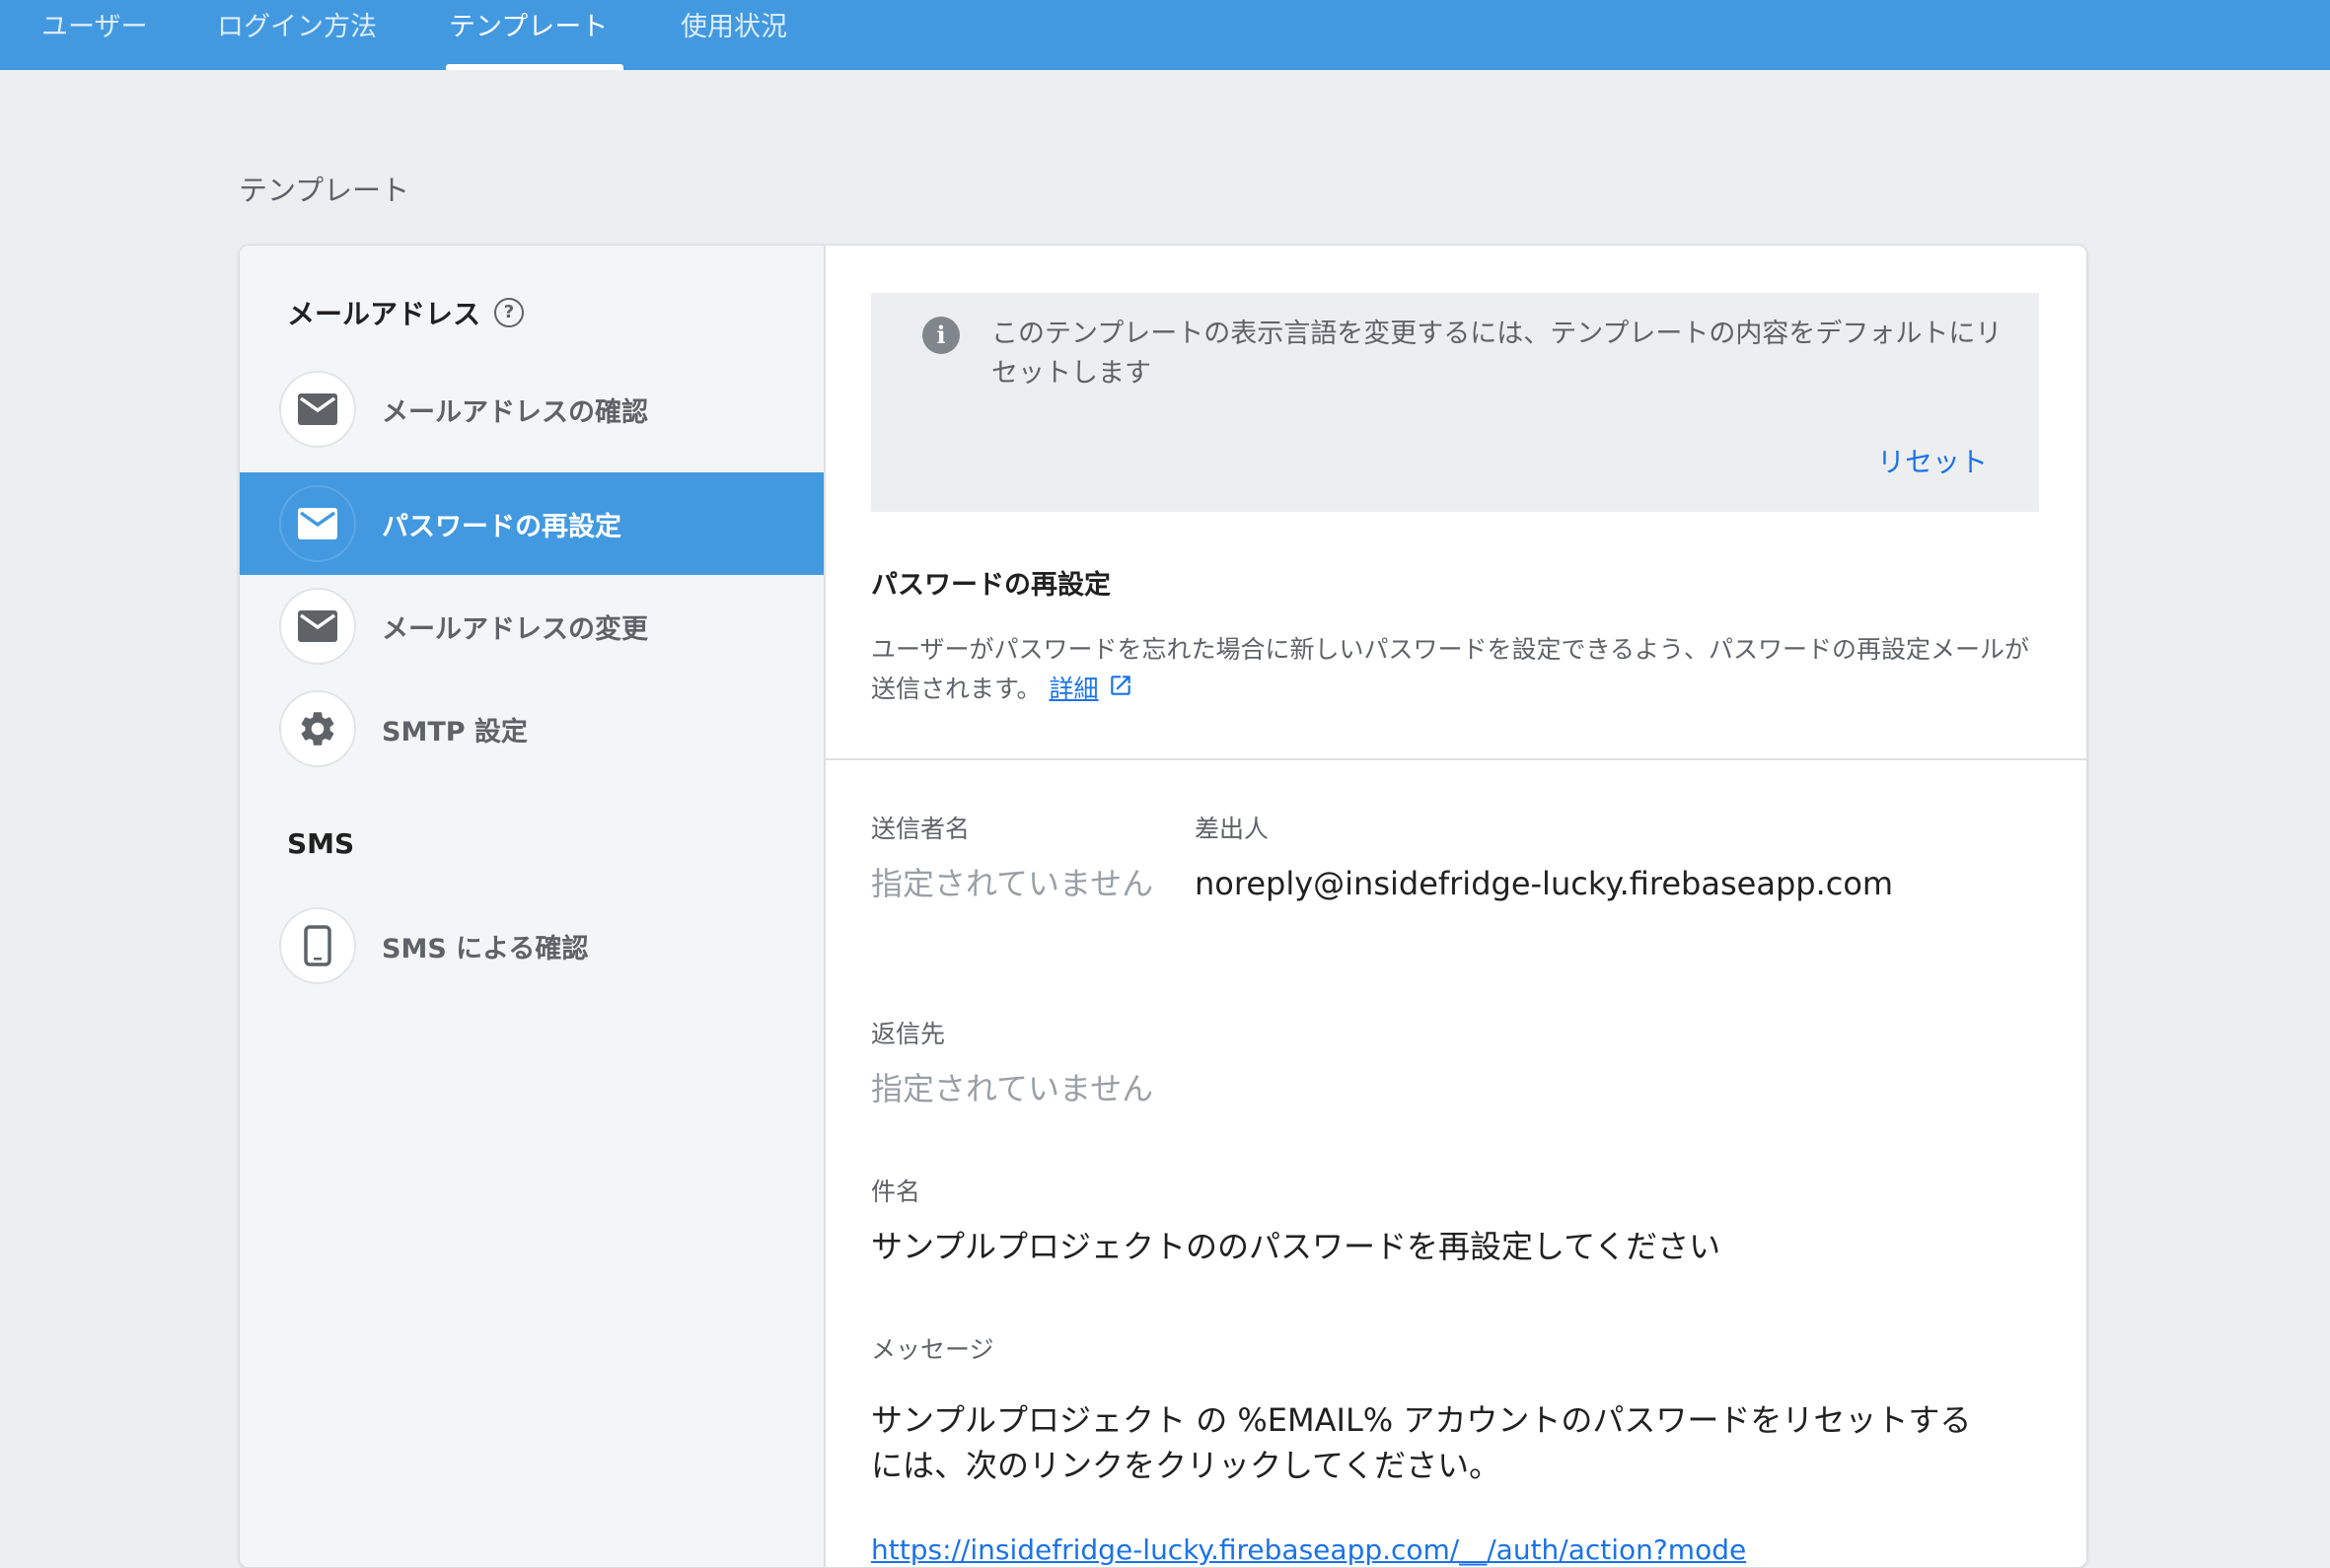 Image resolution: width=2330 pixels, height=1568 pixels. I want to click on external-link-icon, so click(1120, 690).